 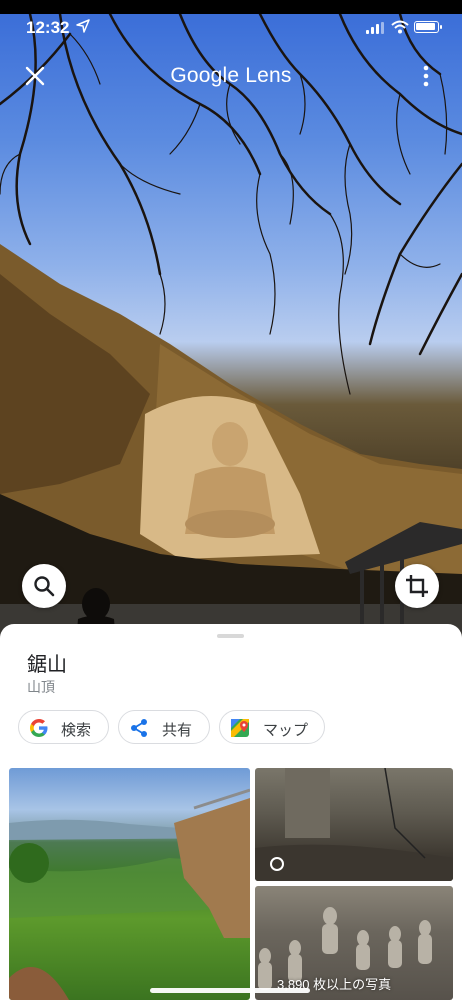 I want to click on google-g-icon, so click(x=39, y=728).